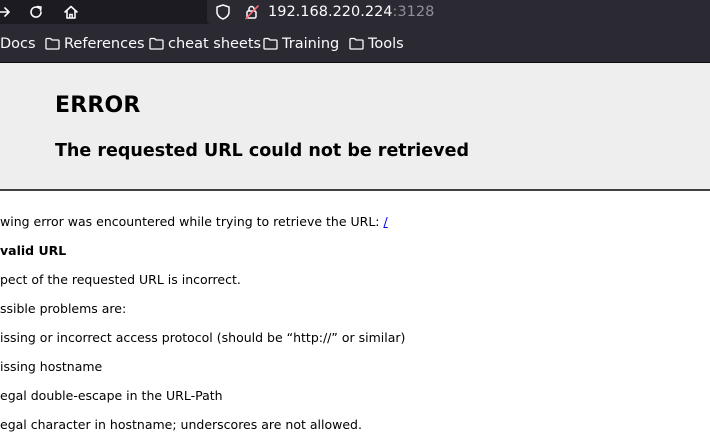 The image size is (710, 433). What do you see at coordinates (111, 395) in the screenshot?
I see `problem-item: egal double-escape in the URL-Path` at bounding box center [111, 395].